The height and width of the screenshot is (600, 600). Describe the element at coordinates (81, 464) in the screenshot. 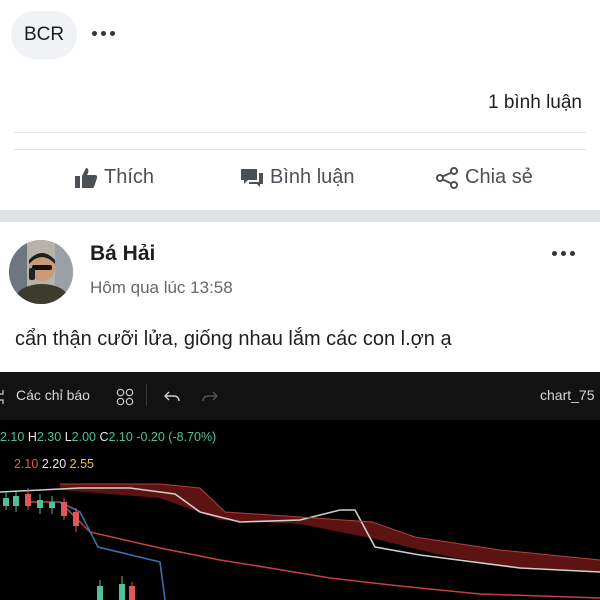

I see `indicator-value-3: 2.55` at that location.